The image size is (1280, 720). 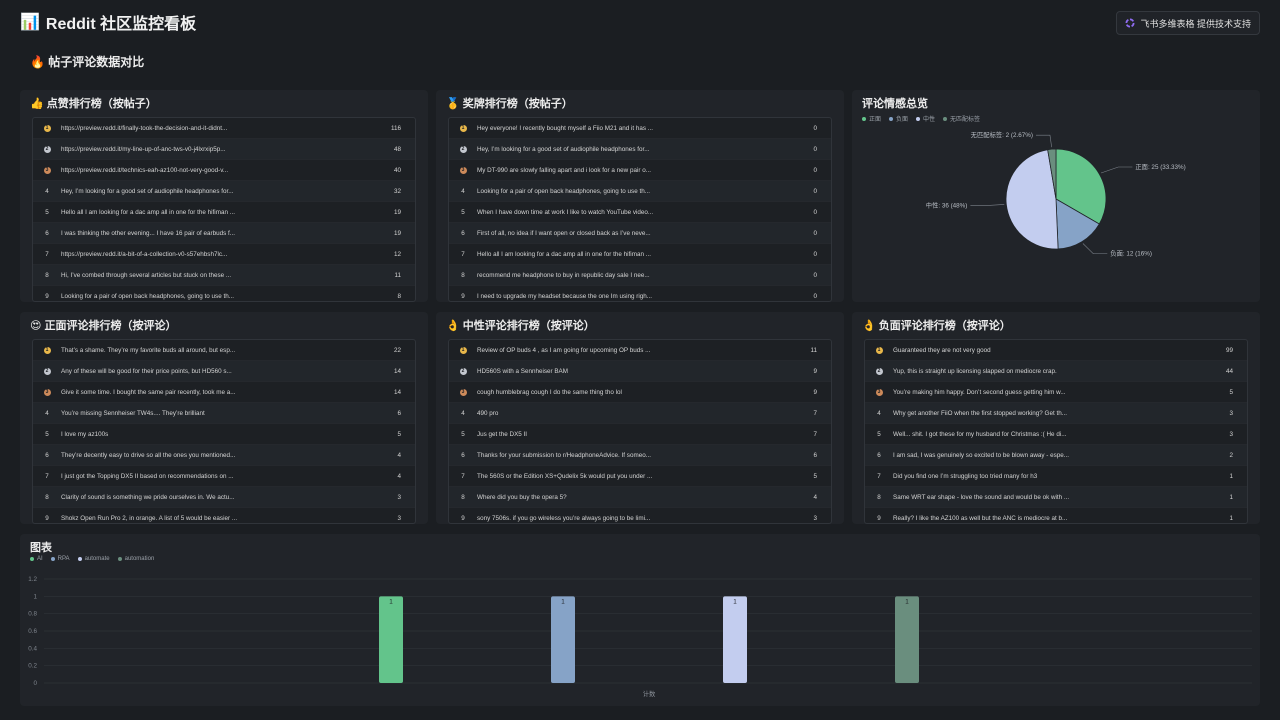 What do you see at coordinates (640, 413) in the screenshot?
I see `table-row: 4 490 pro 7` at bounding box center [640, 413].